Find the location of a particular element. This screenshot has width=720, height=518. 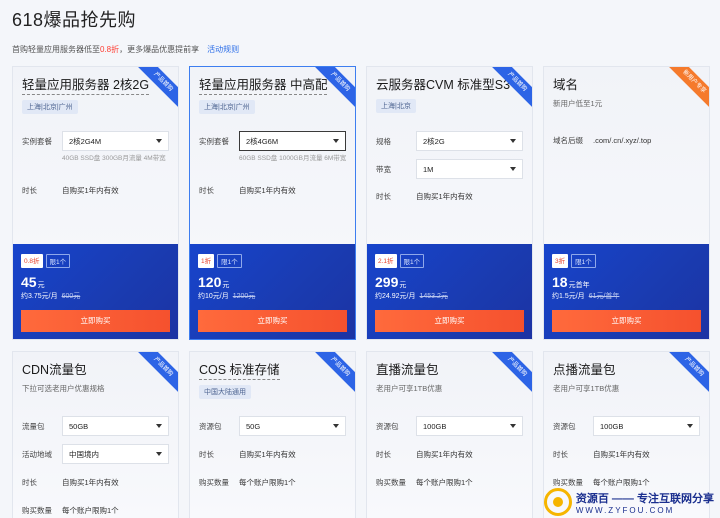

spec-note: 60GB SSD盘 1000GB月流量 6M带宽 is located at coordinates (293, 158).